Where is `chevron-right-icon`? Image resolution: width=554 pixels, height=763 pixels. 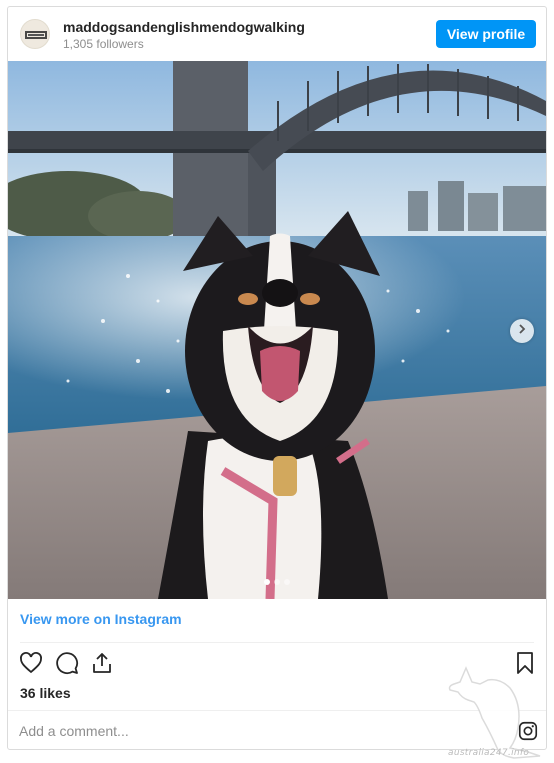
chevron-right-icon is located at coordinates (522, 331).